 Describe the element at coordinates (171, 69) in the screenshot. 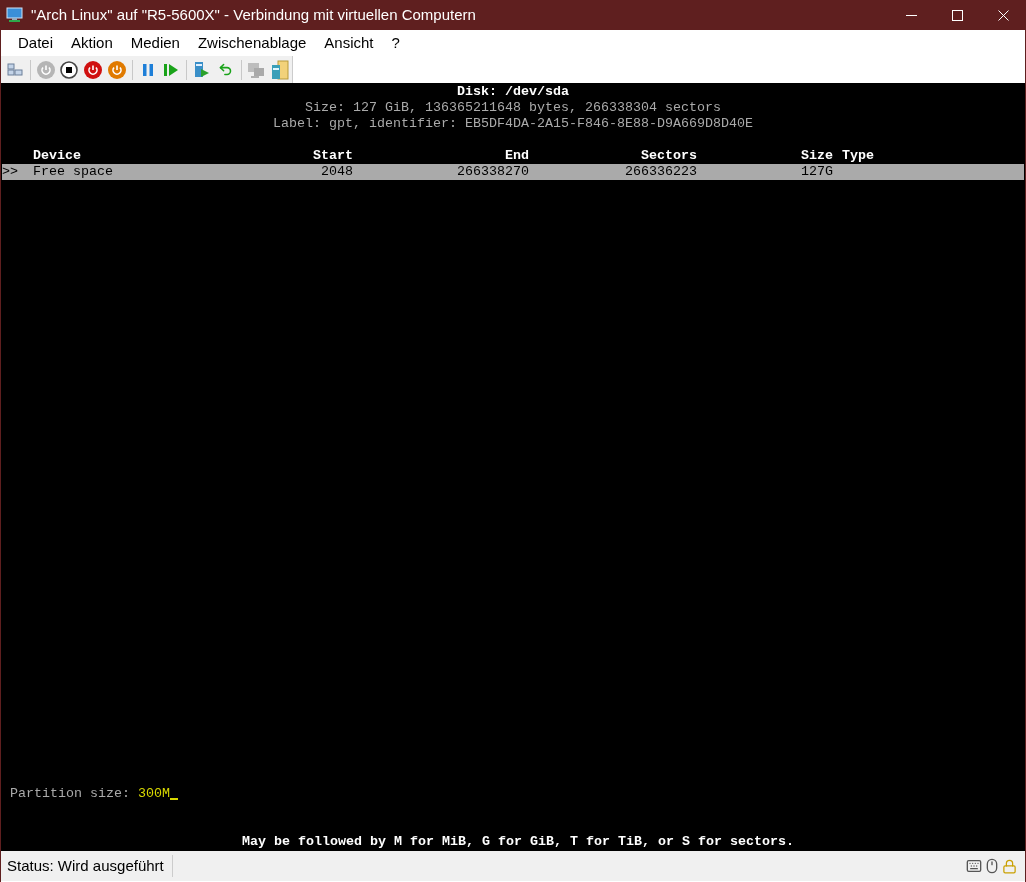

I see `play-icon` at that location.